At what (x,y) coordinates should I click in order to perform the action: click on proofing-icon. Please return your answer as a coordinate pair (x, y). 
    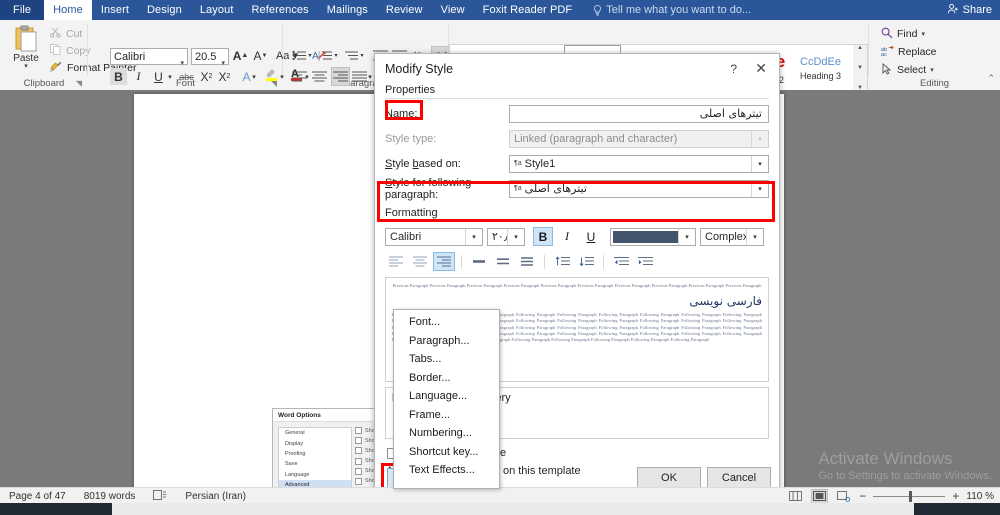
    Looking at the image, I should click on (160, 496).